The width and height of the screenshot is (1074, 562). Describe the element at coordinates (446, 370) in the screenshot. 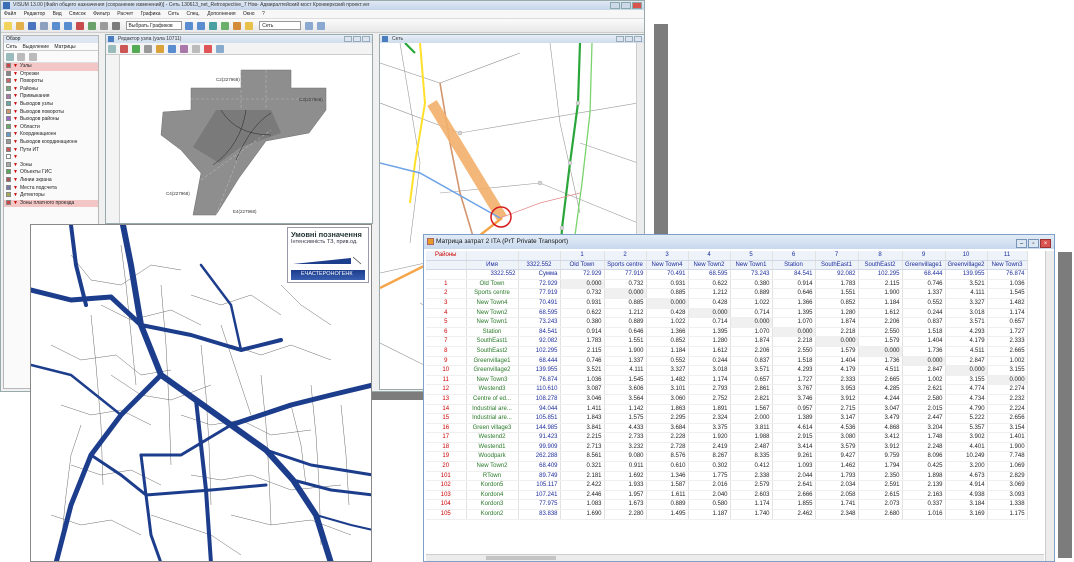

I see `matrix-row-id: 10` at that location.